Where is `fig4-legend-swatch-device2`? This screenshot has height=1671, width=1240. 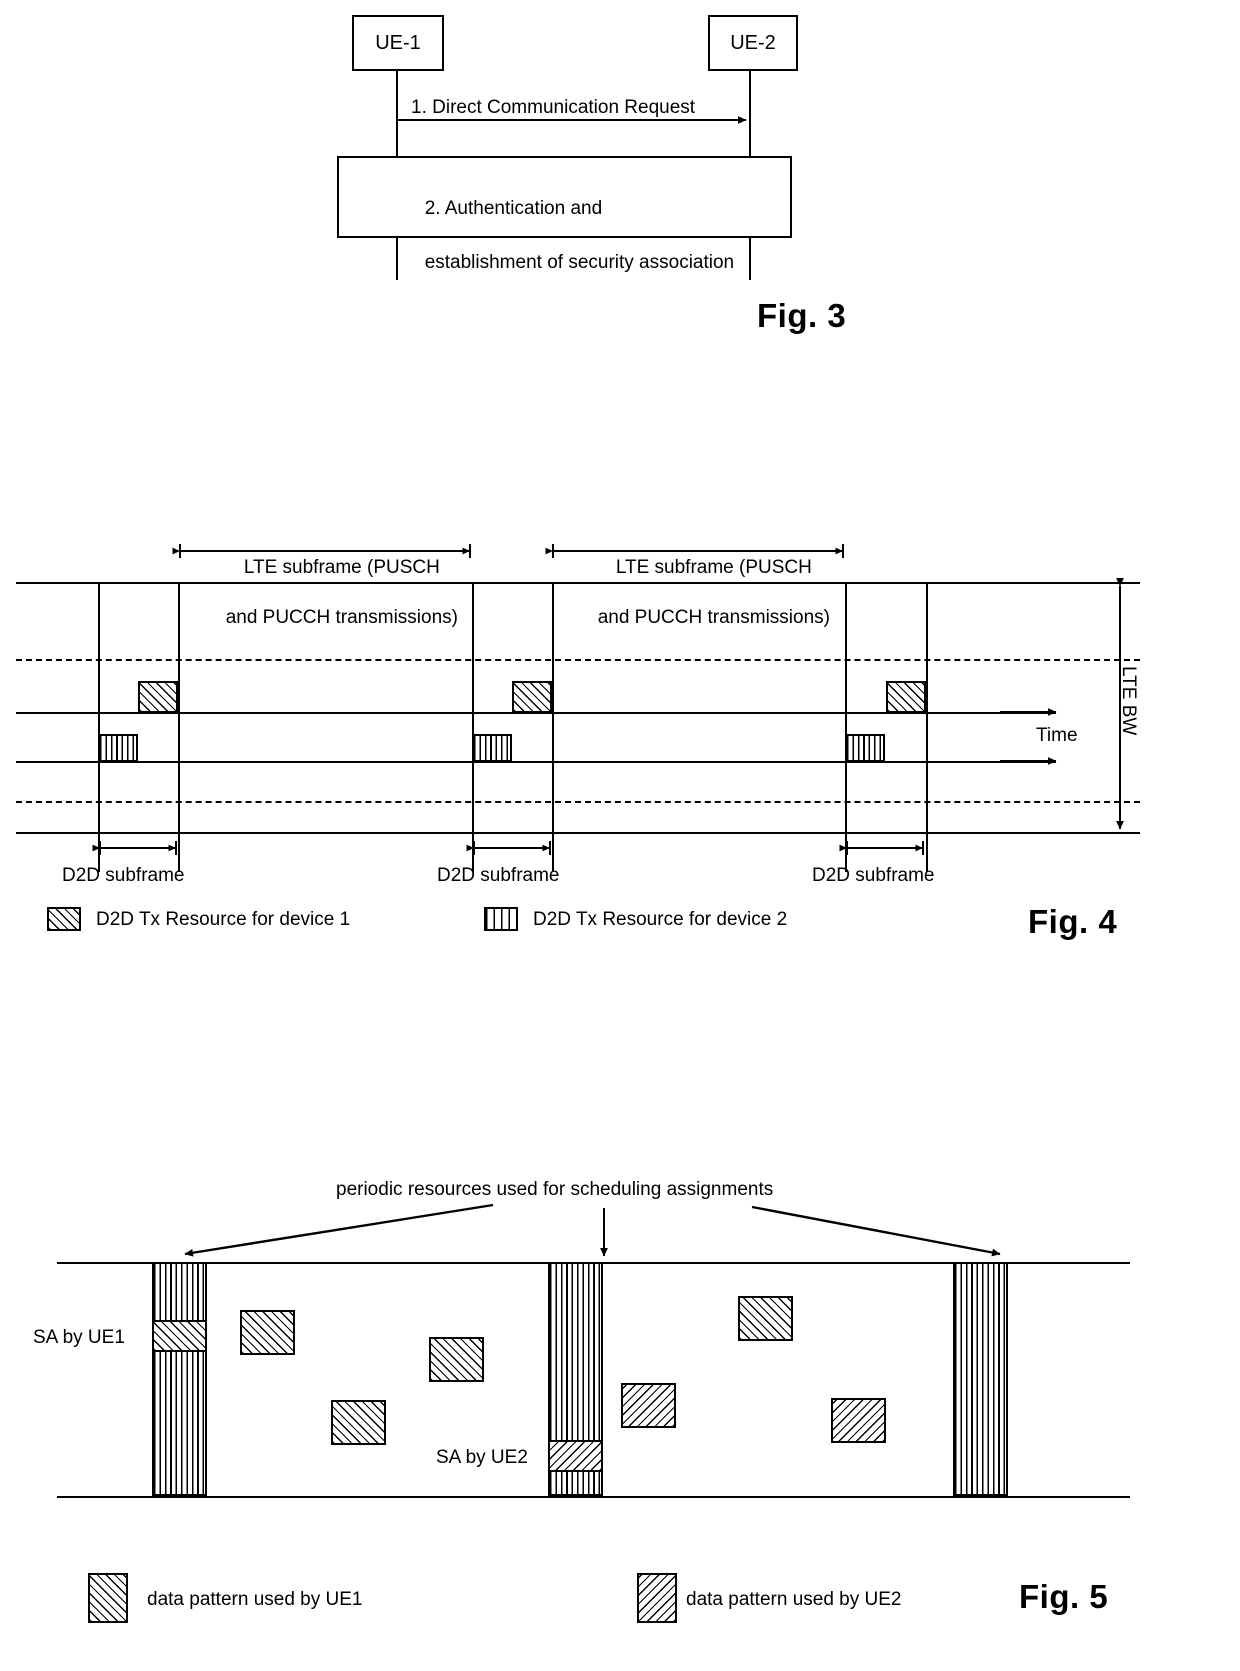
fig4-legend-swatch-device2 is located at coordinates (501, 919).